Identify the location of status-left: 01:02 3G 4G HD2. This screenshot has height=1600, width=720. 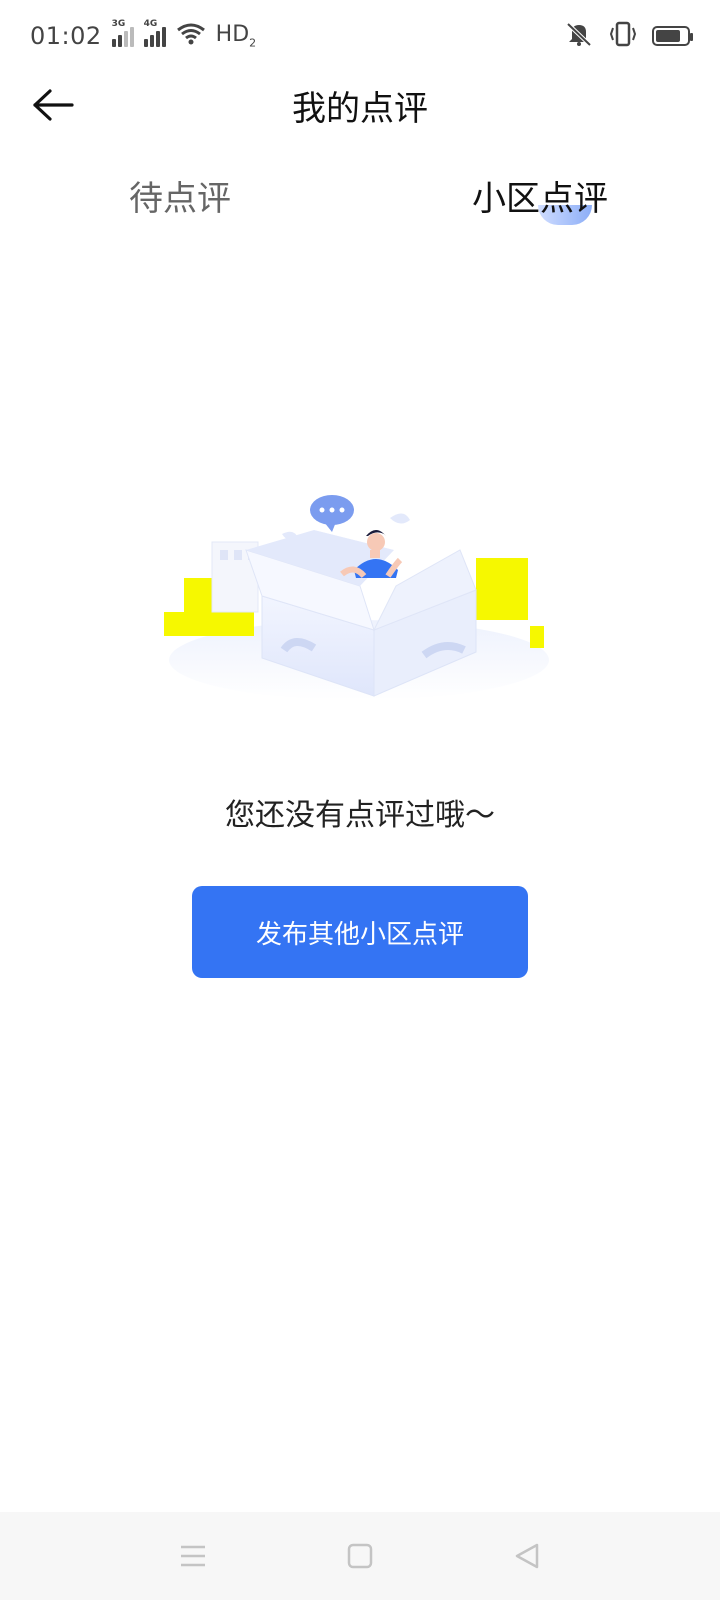
(143, 34).